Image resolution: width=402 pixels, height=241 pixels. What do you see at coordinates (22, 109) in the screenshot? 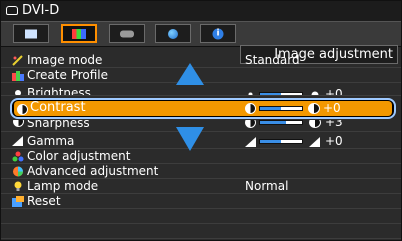
I see `contrast-icon` at bounding box center [22, 109].